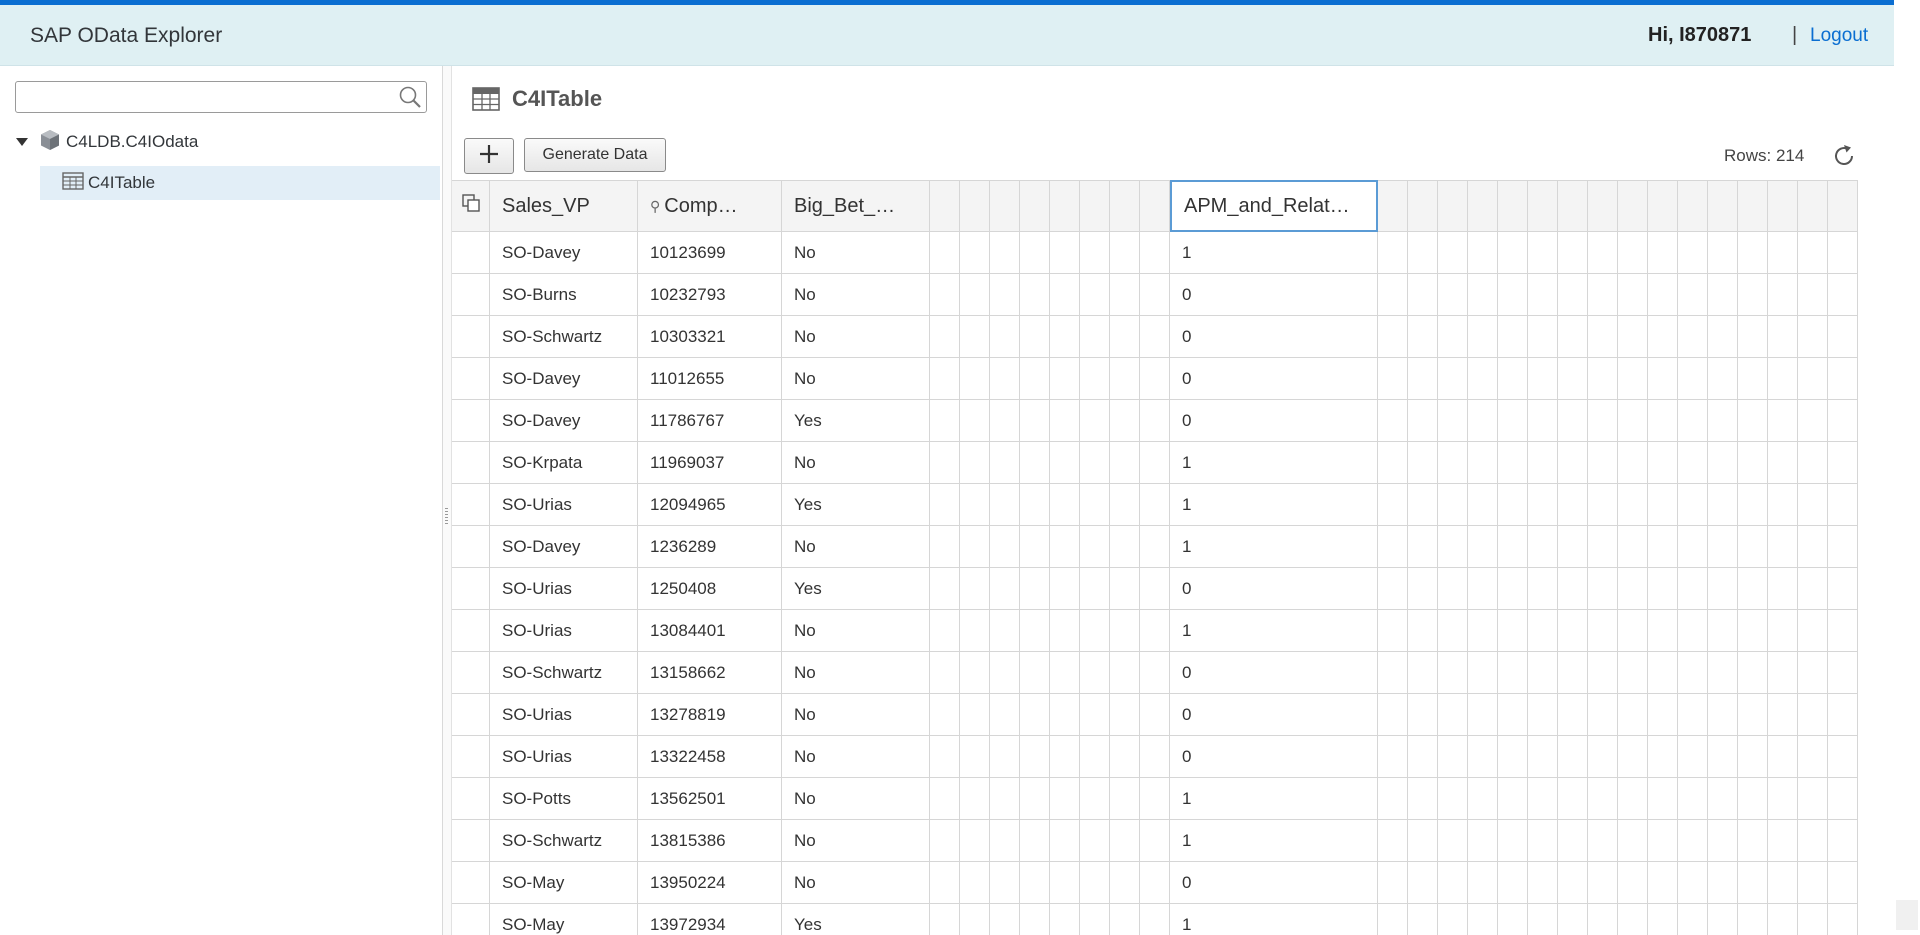 This screenshot has height=935, width=1920. Describe the element at coordinates (471, 206) in the screenshot. I see `copy-icon` at that location.